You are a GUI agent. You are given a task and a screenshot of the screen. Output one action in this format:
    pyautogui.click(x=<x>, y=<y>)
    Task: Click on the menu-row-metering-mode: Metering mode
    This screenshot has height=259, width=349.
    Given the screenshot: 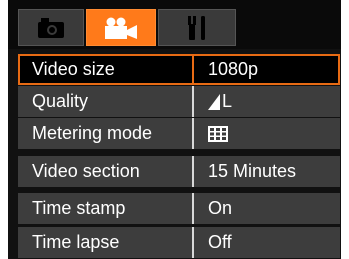 What is the action you would take?
    pyautogui.click(x=179, y=133)
    